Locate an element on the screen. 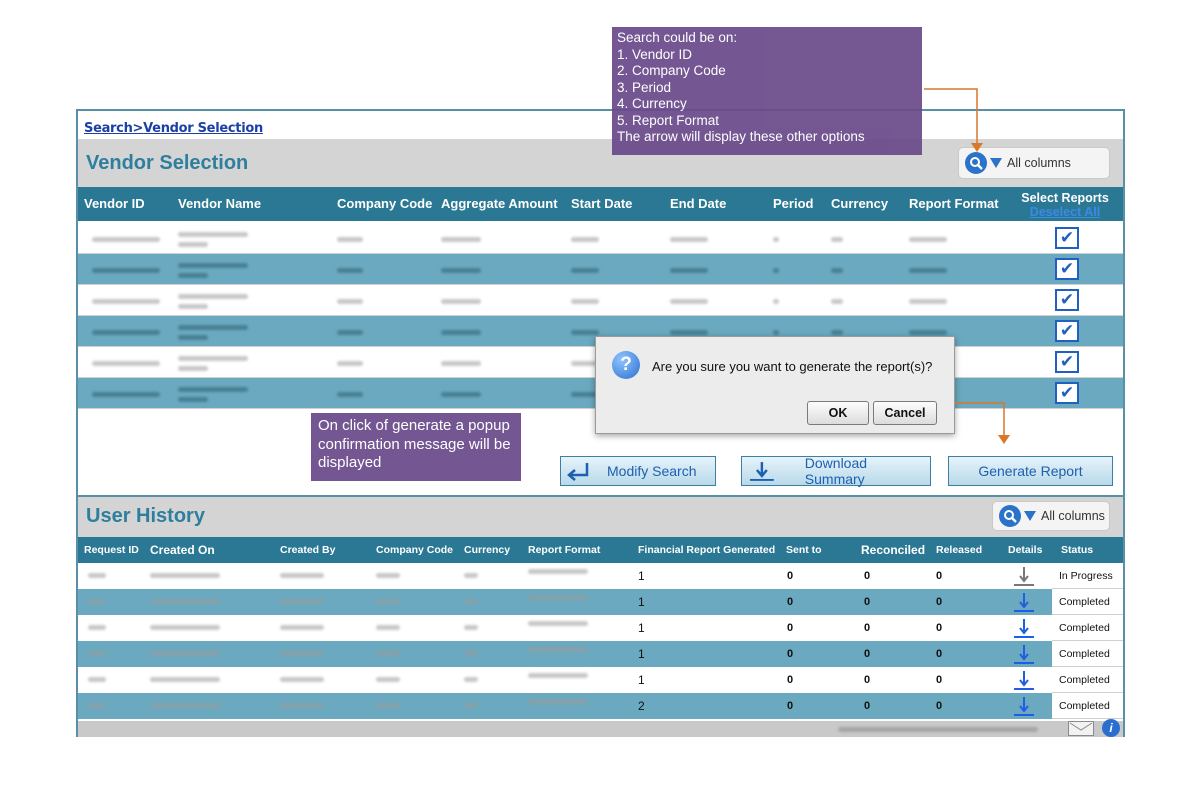 This screenshot has height=800, width=1200. search-note-arrowhead is located at coordinates (977, 147).